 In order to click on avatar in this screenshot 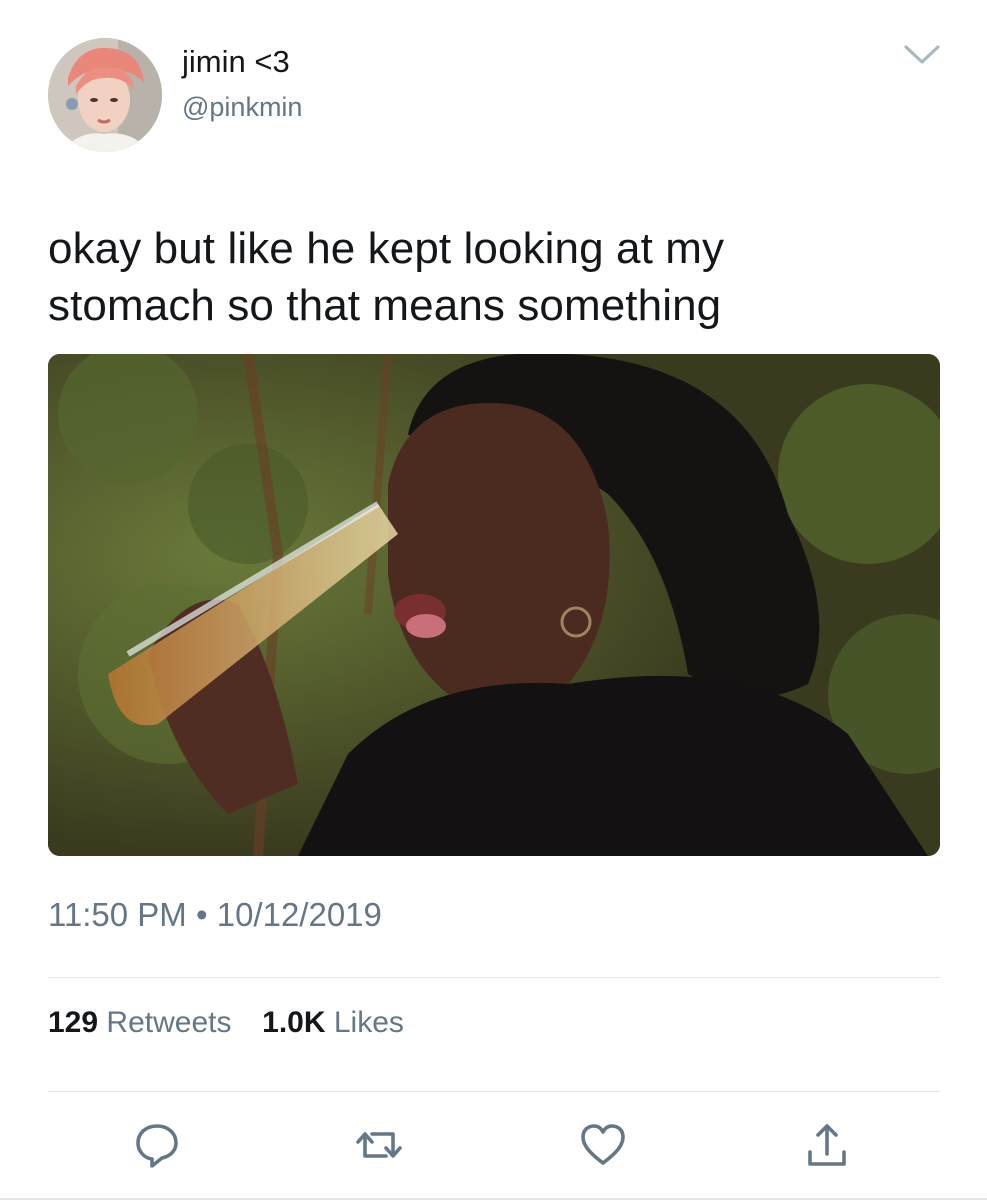, I will do `click(105, 95)`.